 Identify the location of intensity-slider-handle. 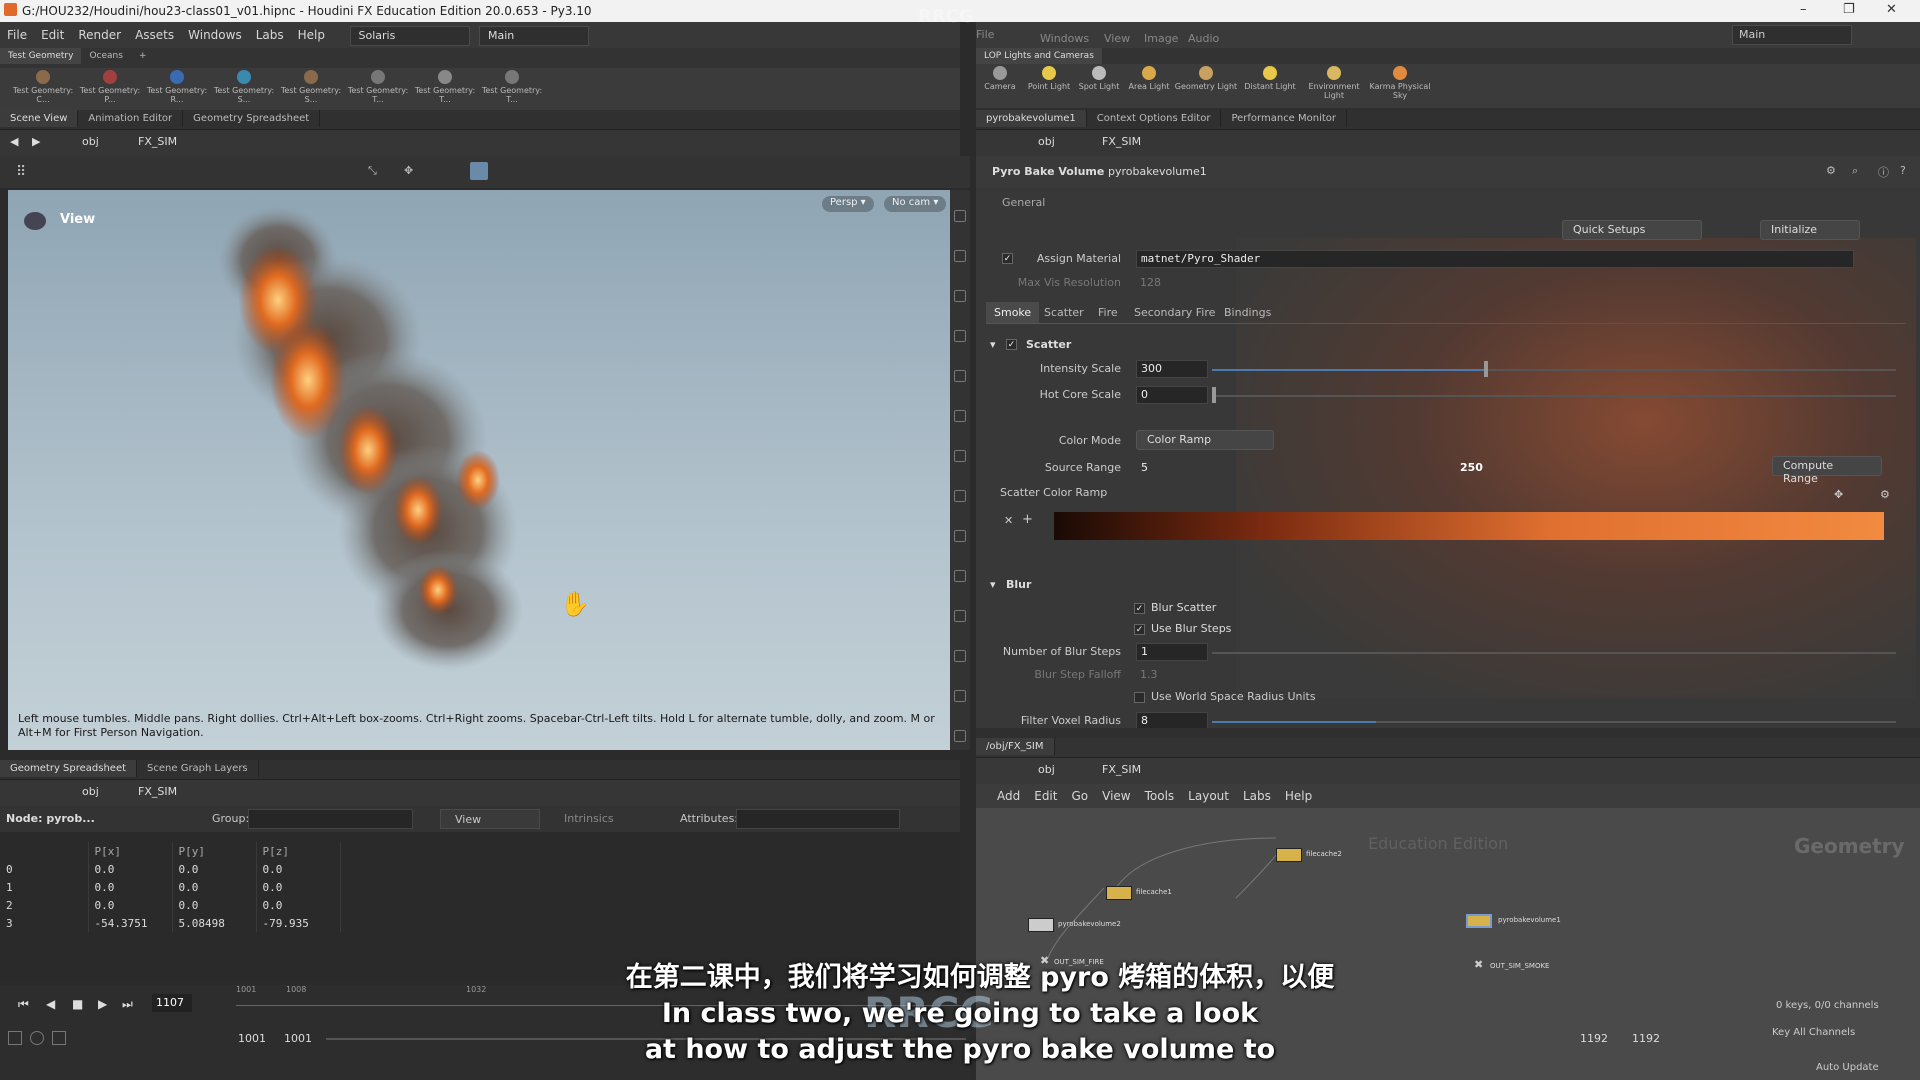
(1485, 369).